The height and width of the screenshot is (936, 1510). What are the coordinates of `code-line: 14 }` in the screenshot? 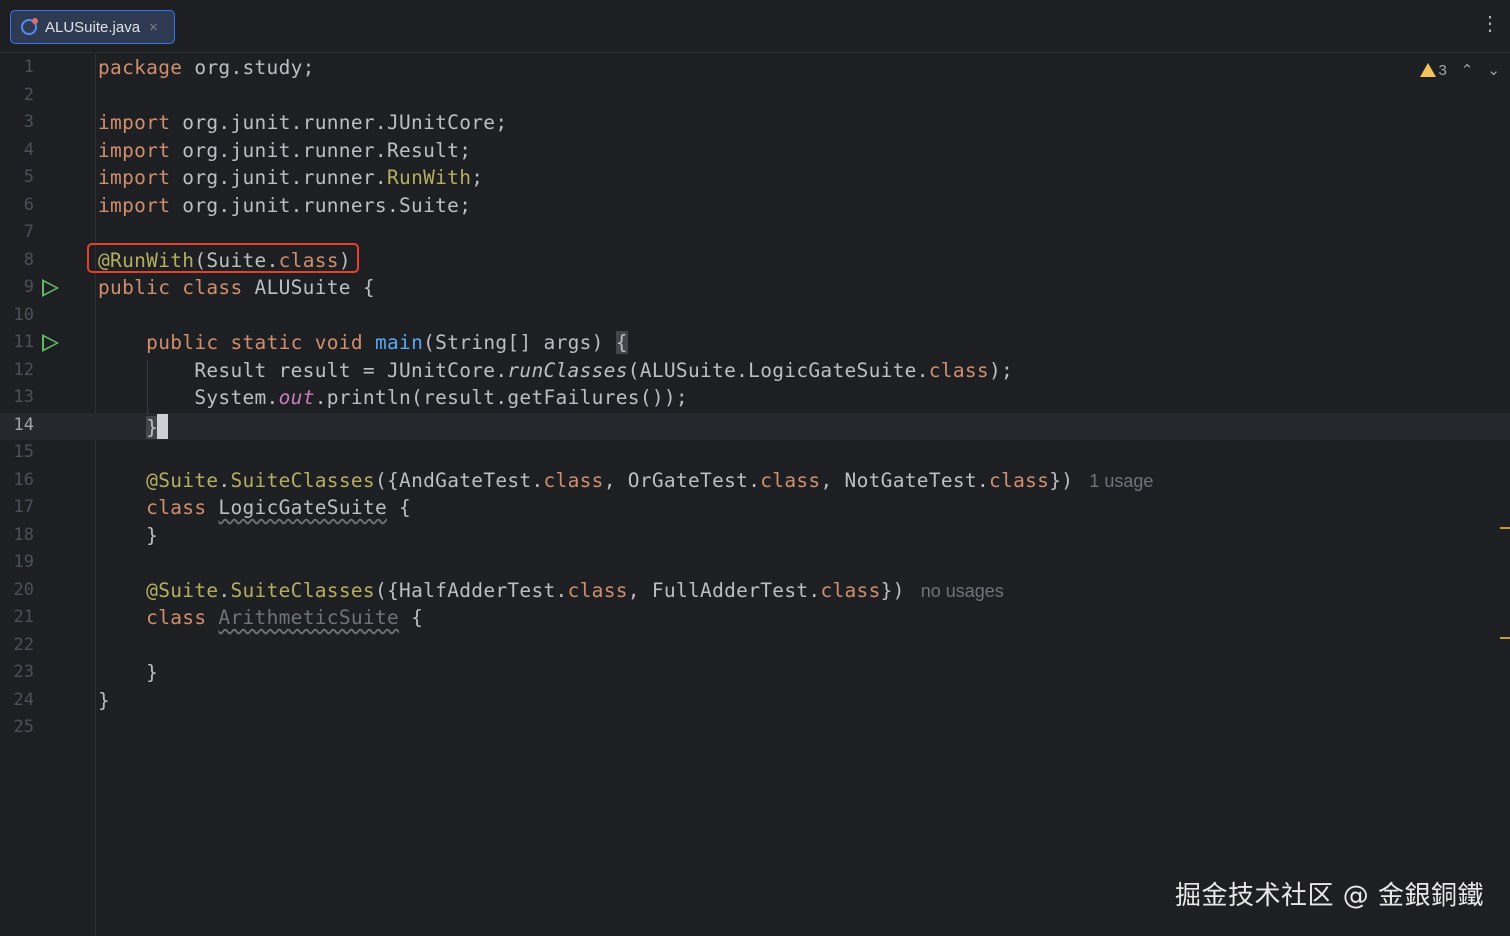 It's located at (755, 426).